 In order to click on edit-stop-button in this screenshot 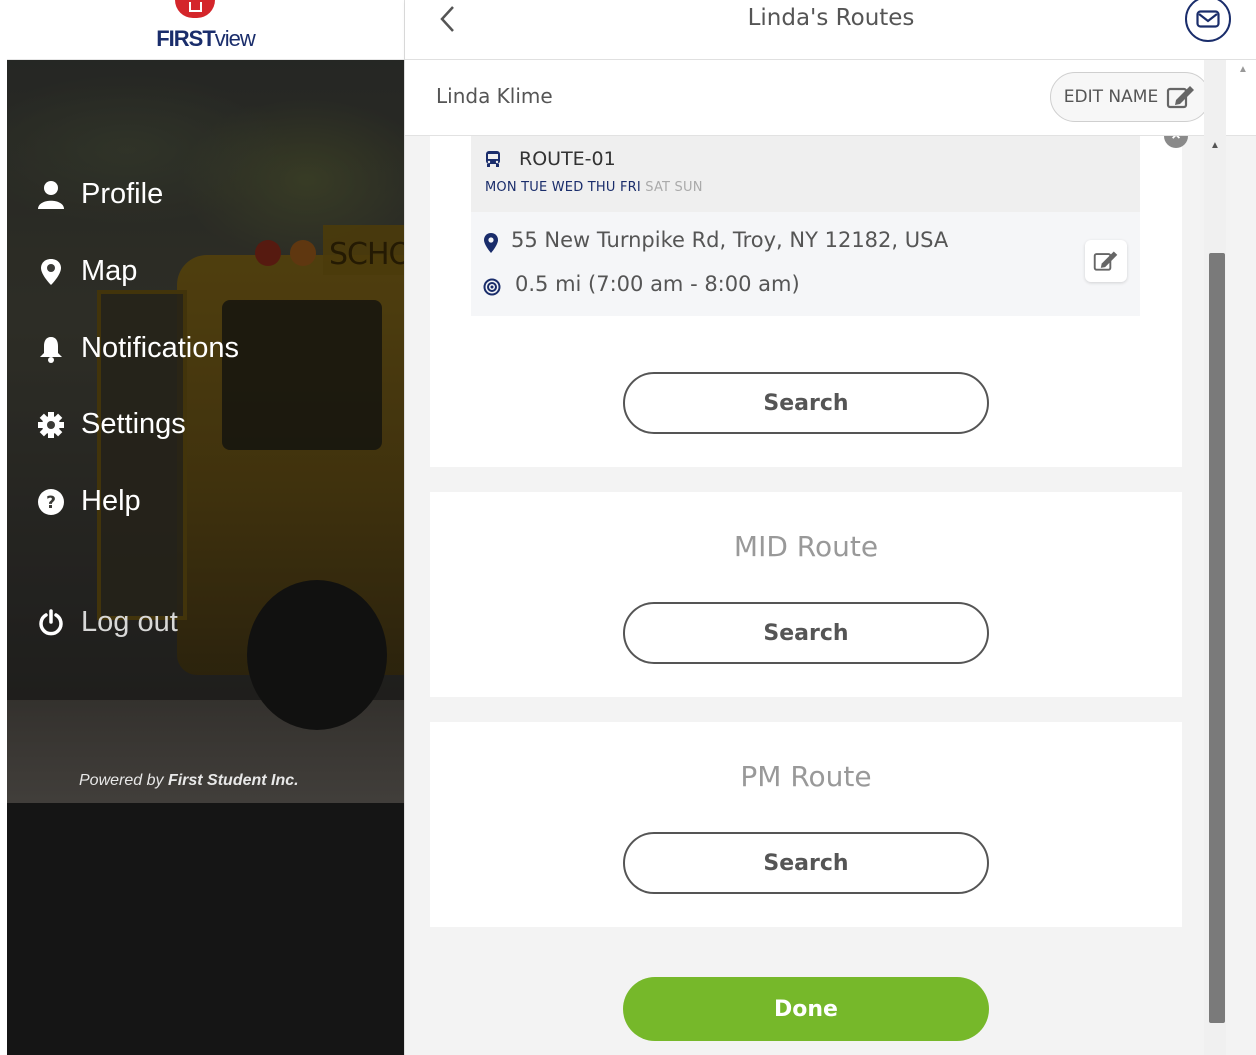, I will do `click(1106, 261)`.